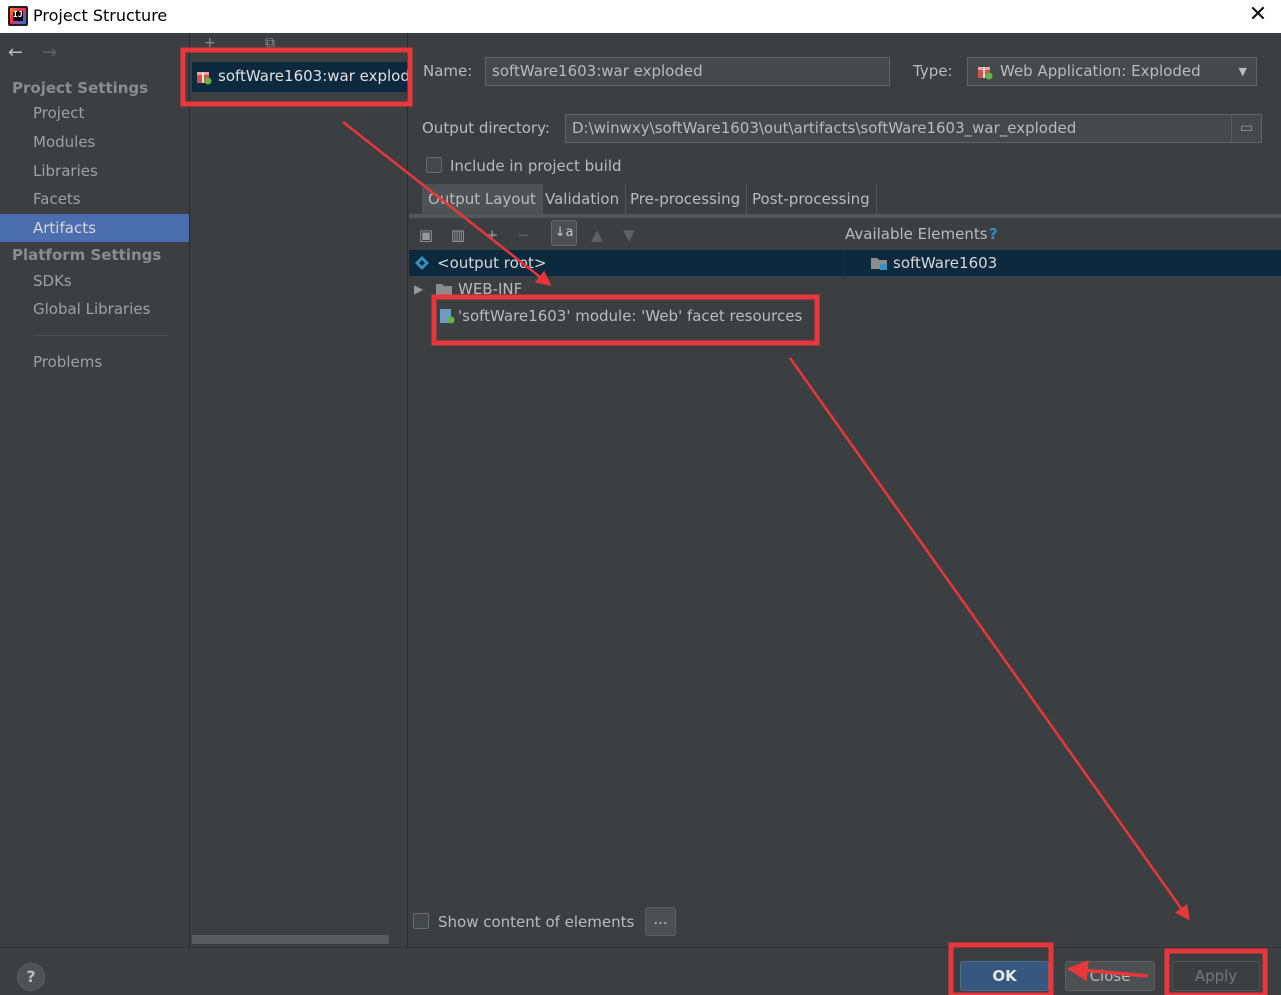  I want to click on move-down-icon: ▼, so click(629, 235).